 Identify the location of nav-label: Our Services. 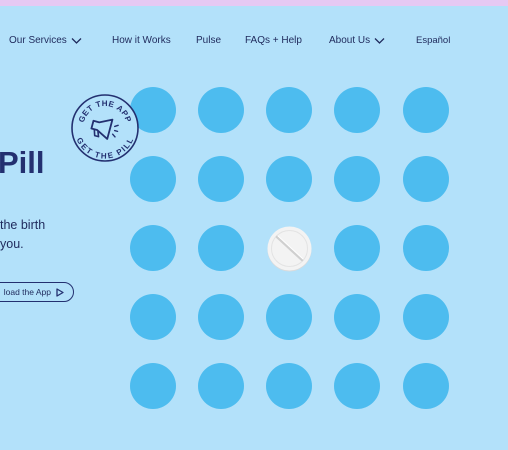
(38, 40).